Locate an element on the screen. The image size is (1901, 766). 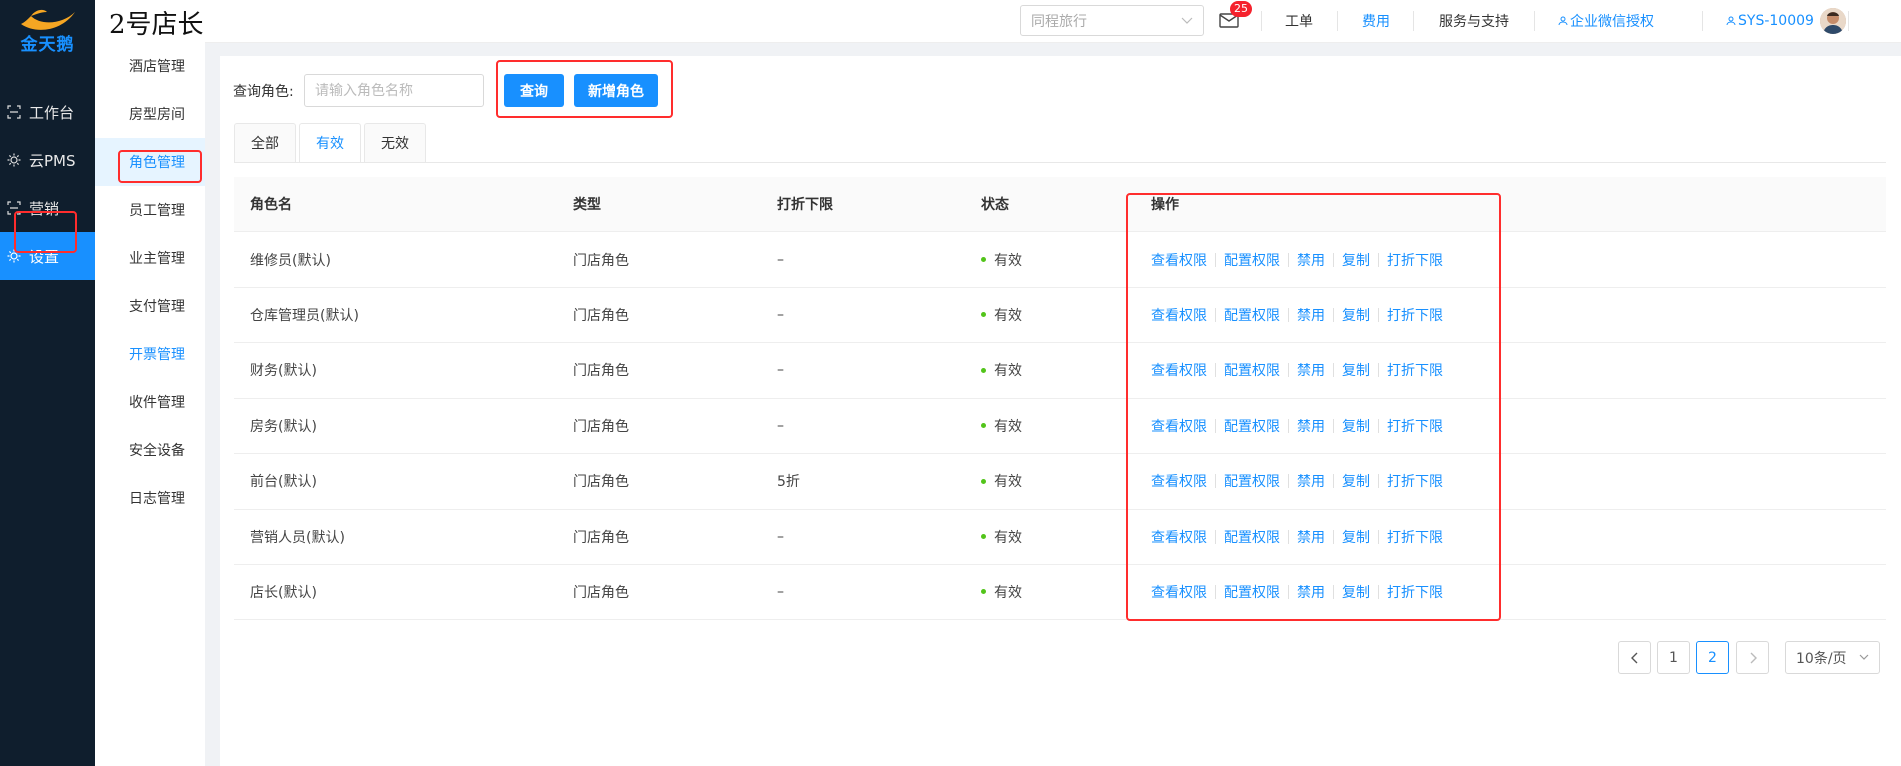
page-1-button: 1 is located at coordinates (1673, 657).